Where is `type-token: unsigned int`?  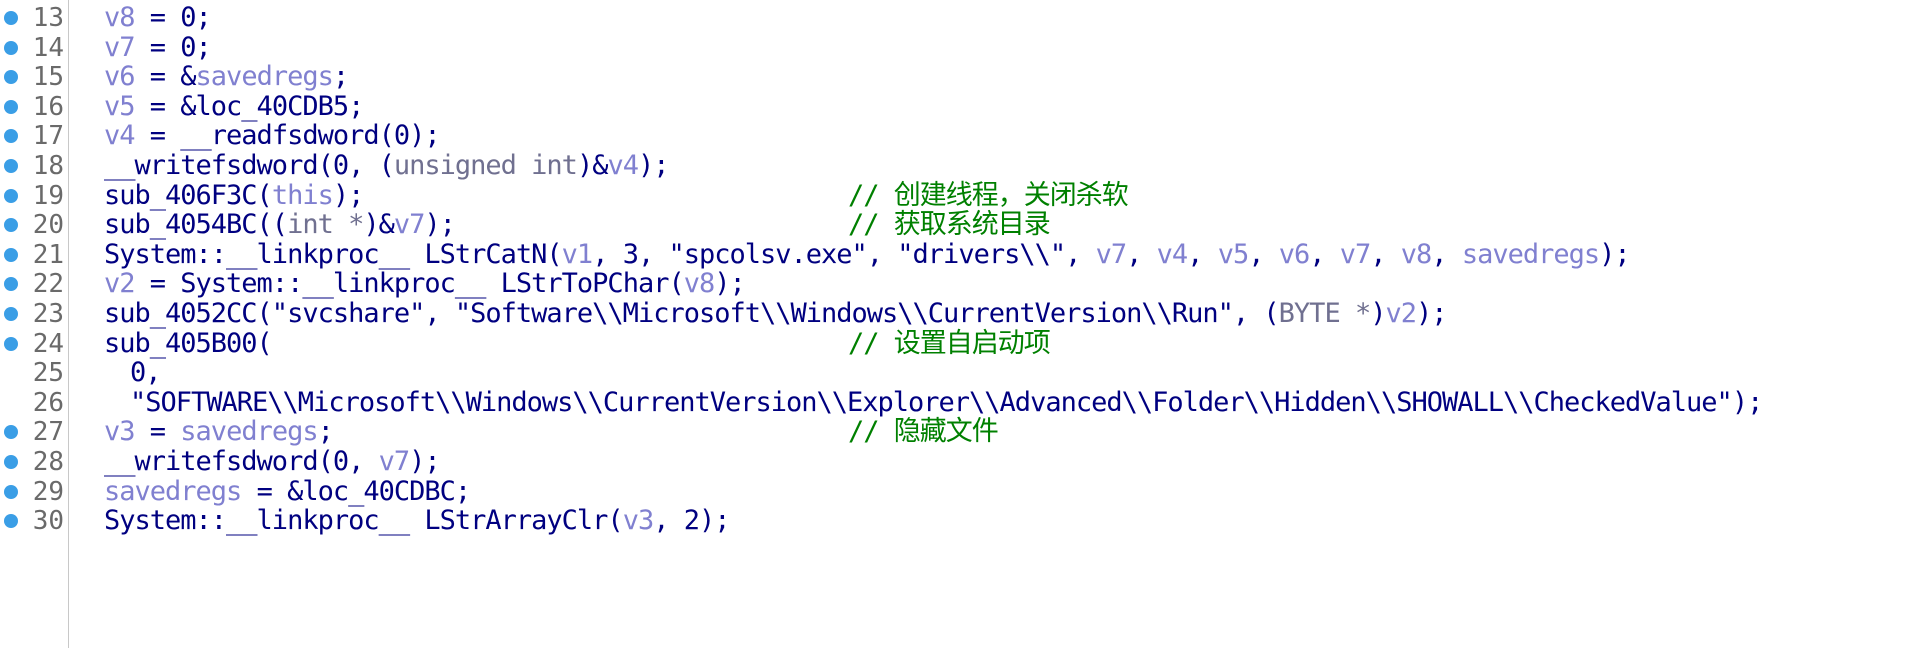
type-token: unsigned int is located at coordinates (485, 165).